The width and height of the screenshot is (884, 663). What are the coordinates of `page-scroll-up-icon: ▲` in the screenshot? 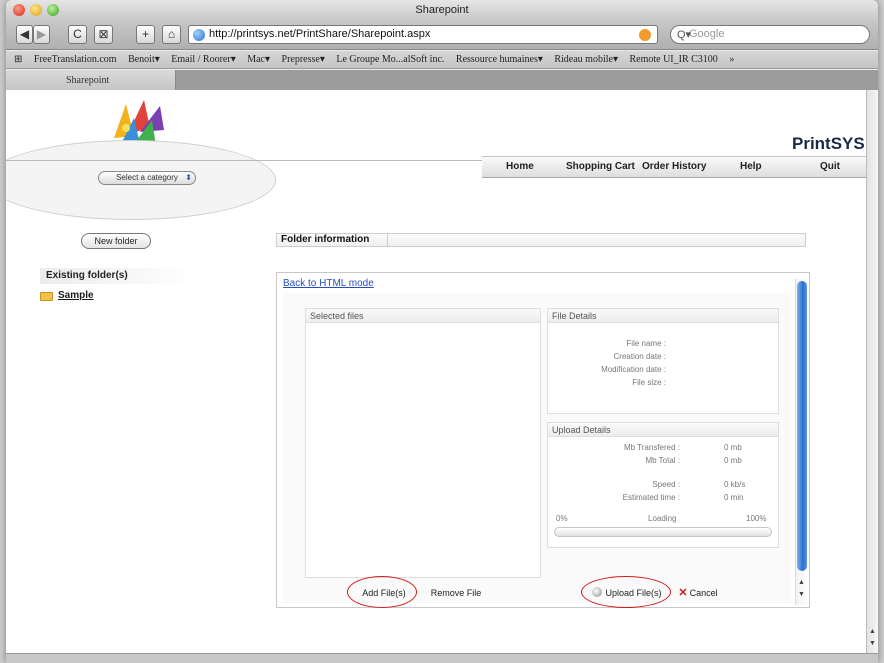 It's located at (872, 631).